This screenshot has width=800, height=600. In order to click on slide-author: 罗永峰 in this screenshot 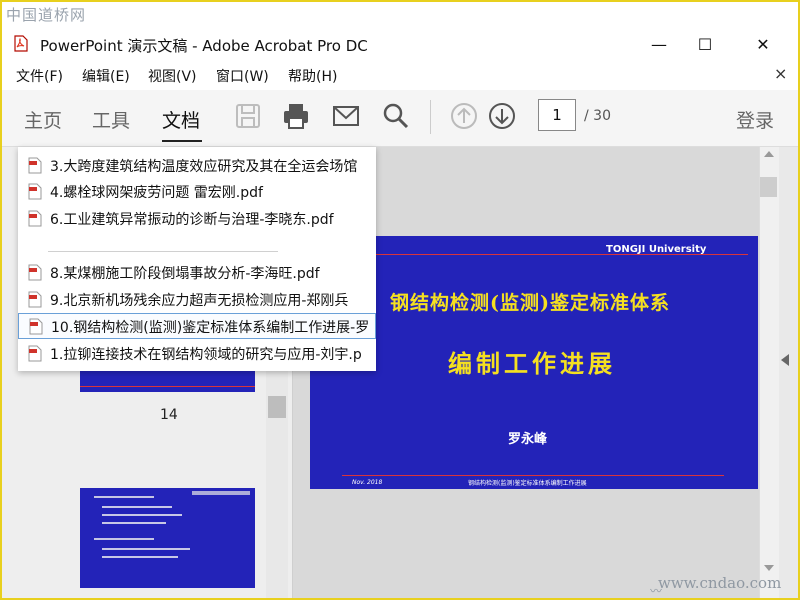, I will do `click(528, 439)`.